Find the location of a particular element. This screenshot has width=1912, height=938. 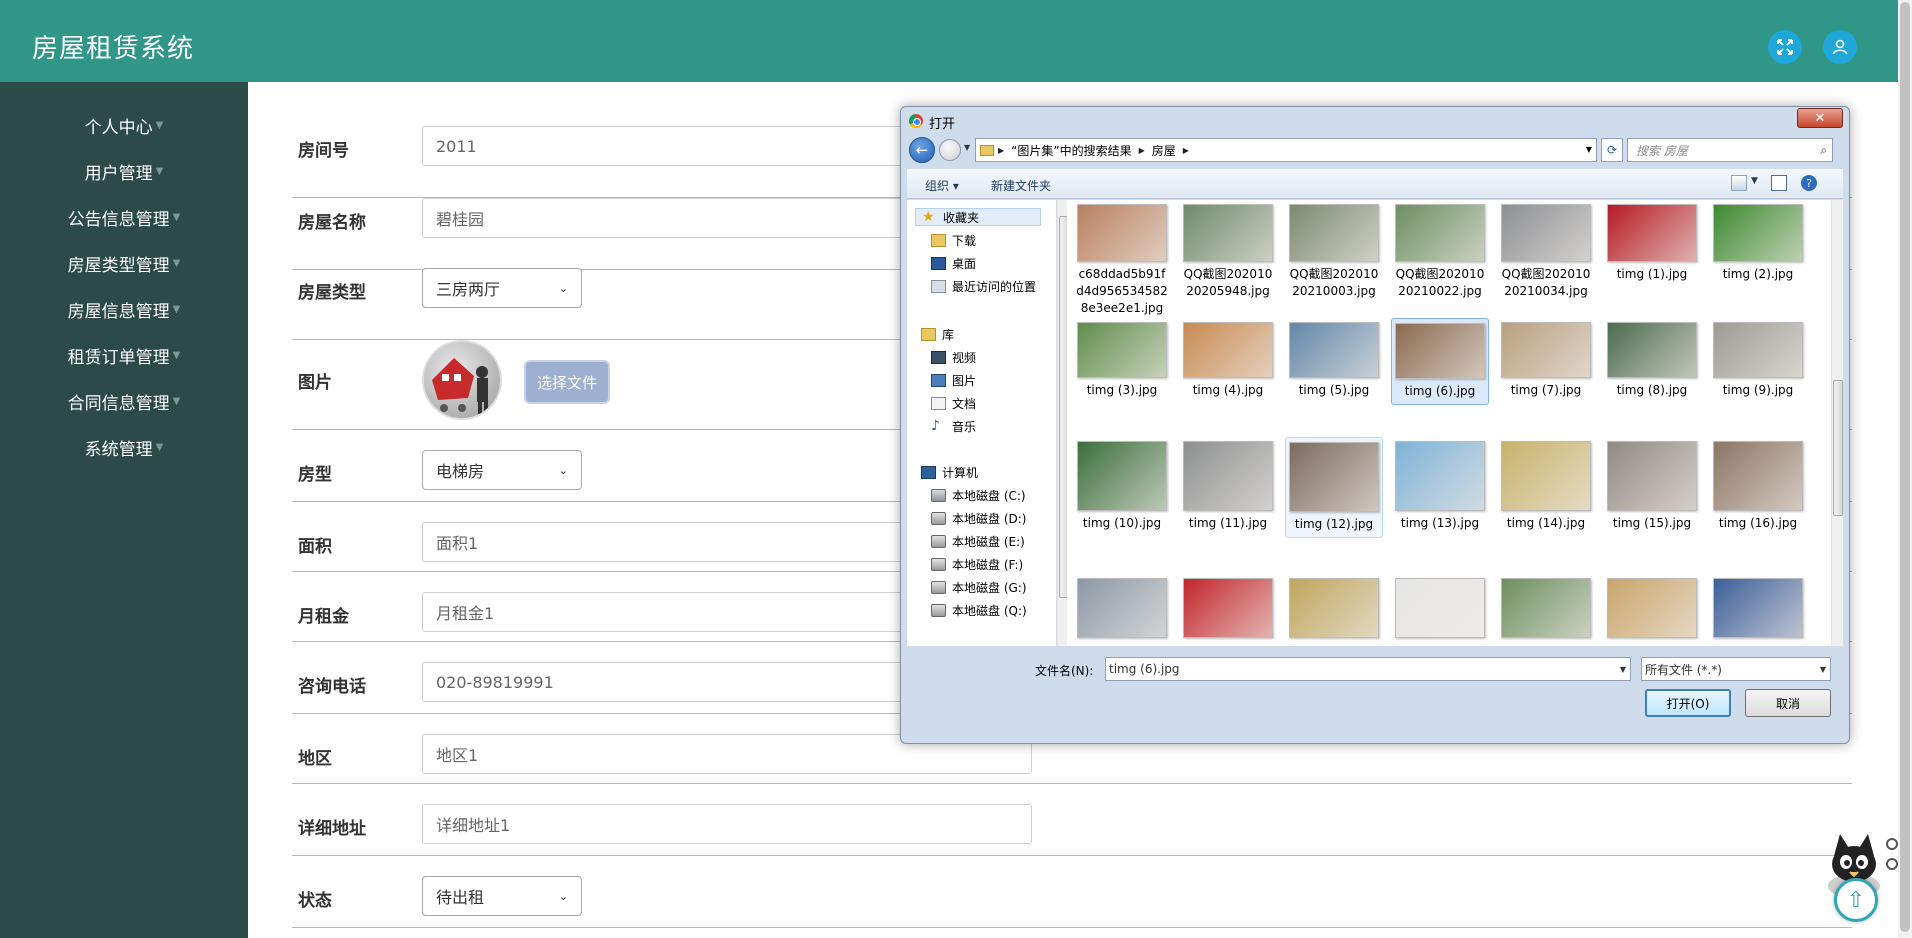

house-type-select: 三房两厅 ⌄ is located at coordinates (502, 288).